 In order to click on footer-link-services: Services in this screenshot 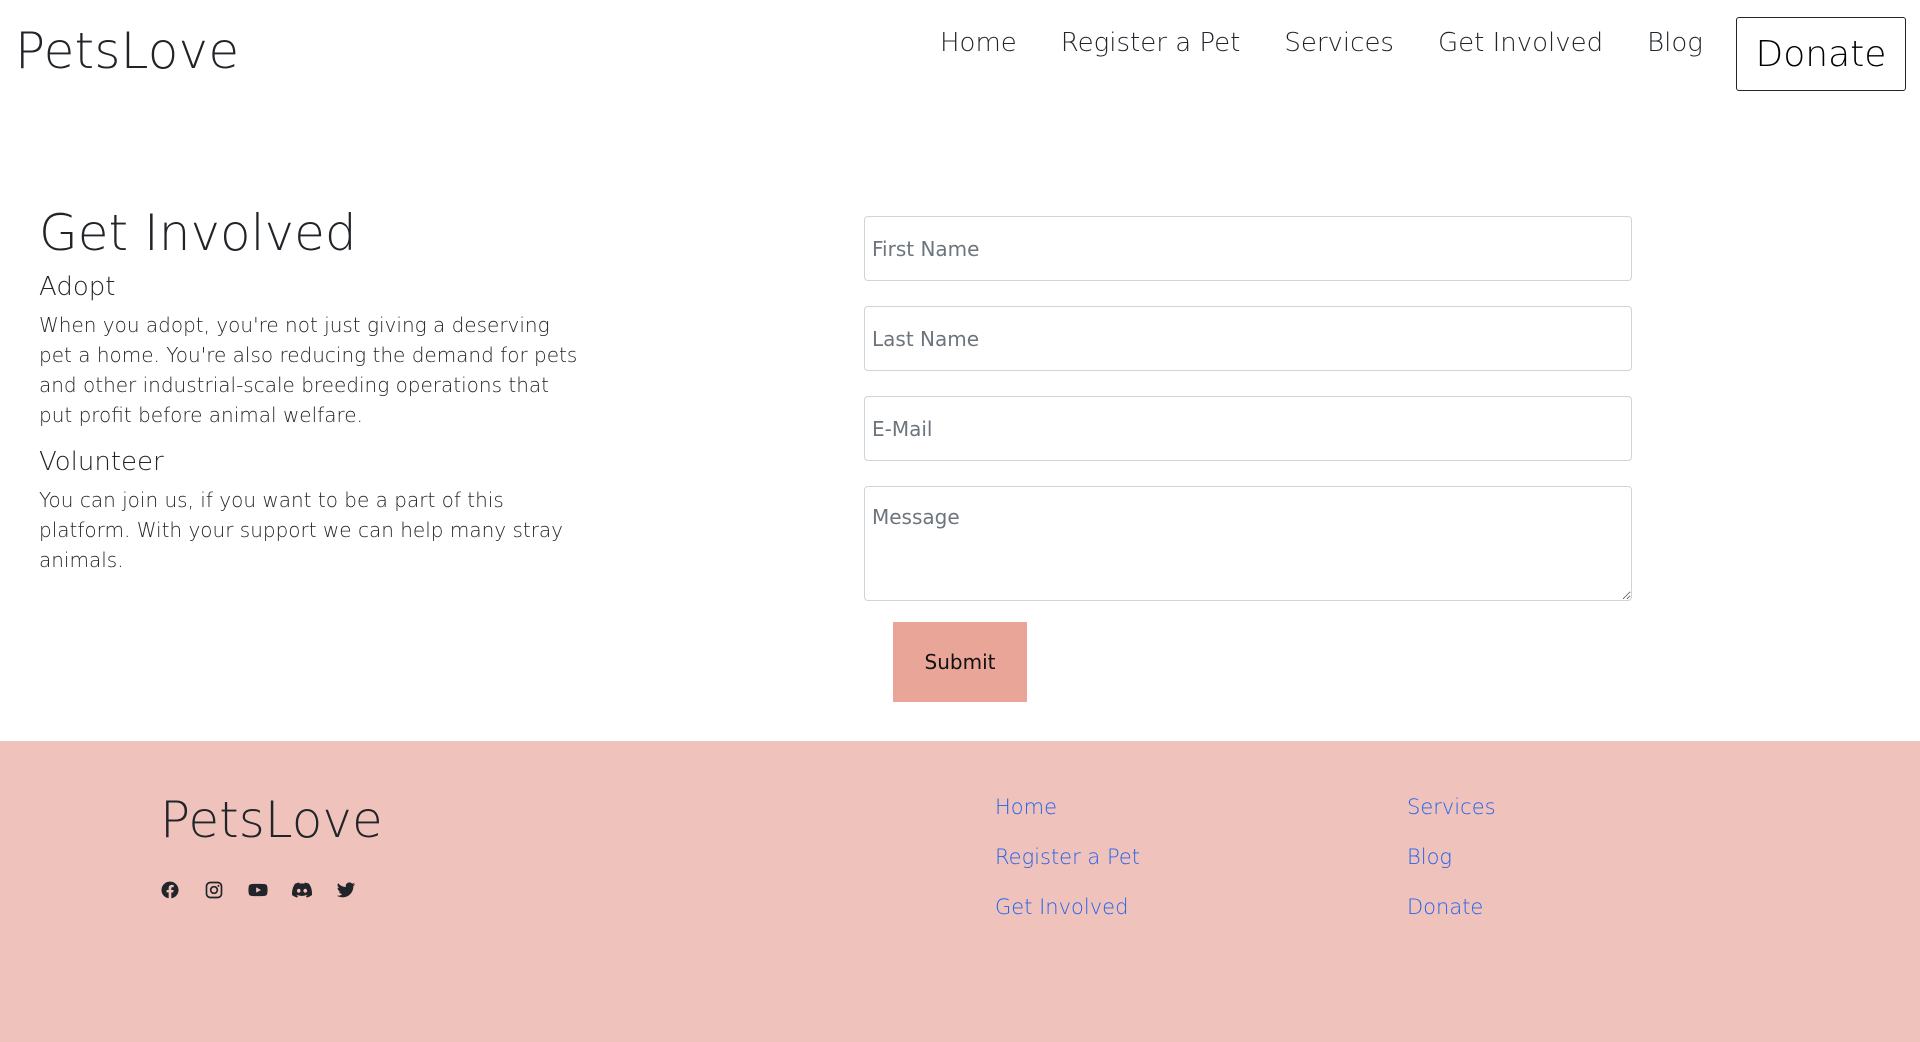, I will do `click(1451, 807)`.